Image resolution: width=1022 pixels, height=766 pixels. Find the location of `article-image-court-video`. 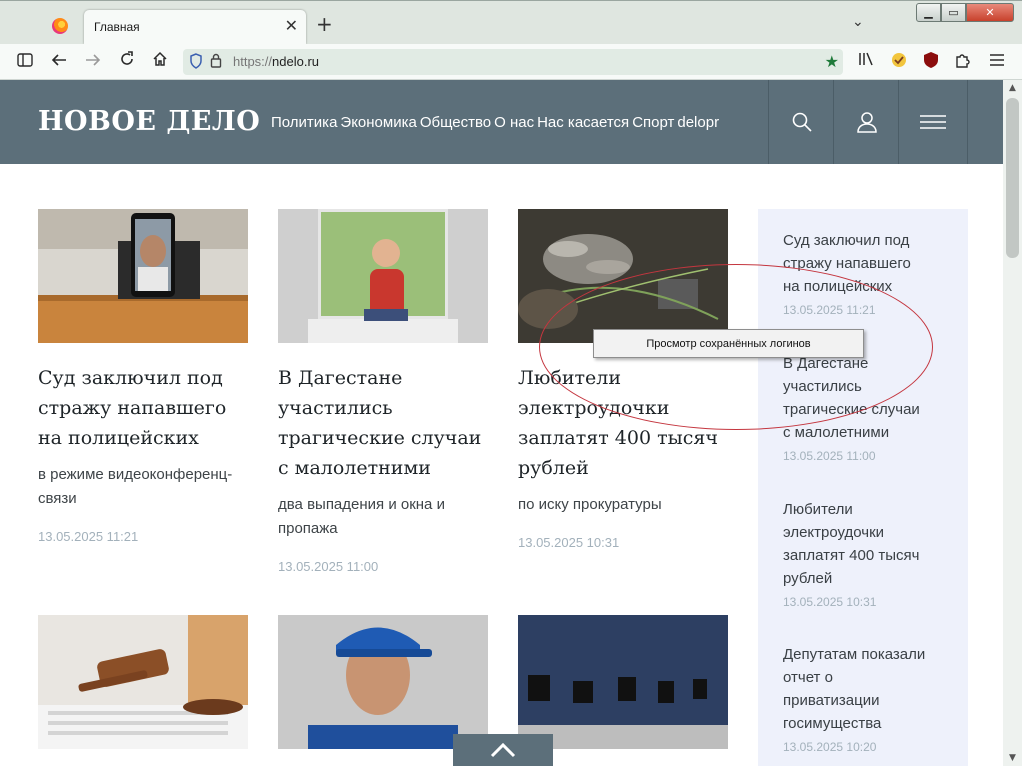

article-image-court-video is located at coordinates (143, 276).